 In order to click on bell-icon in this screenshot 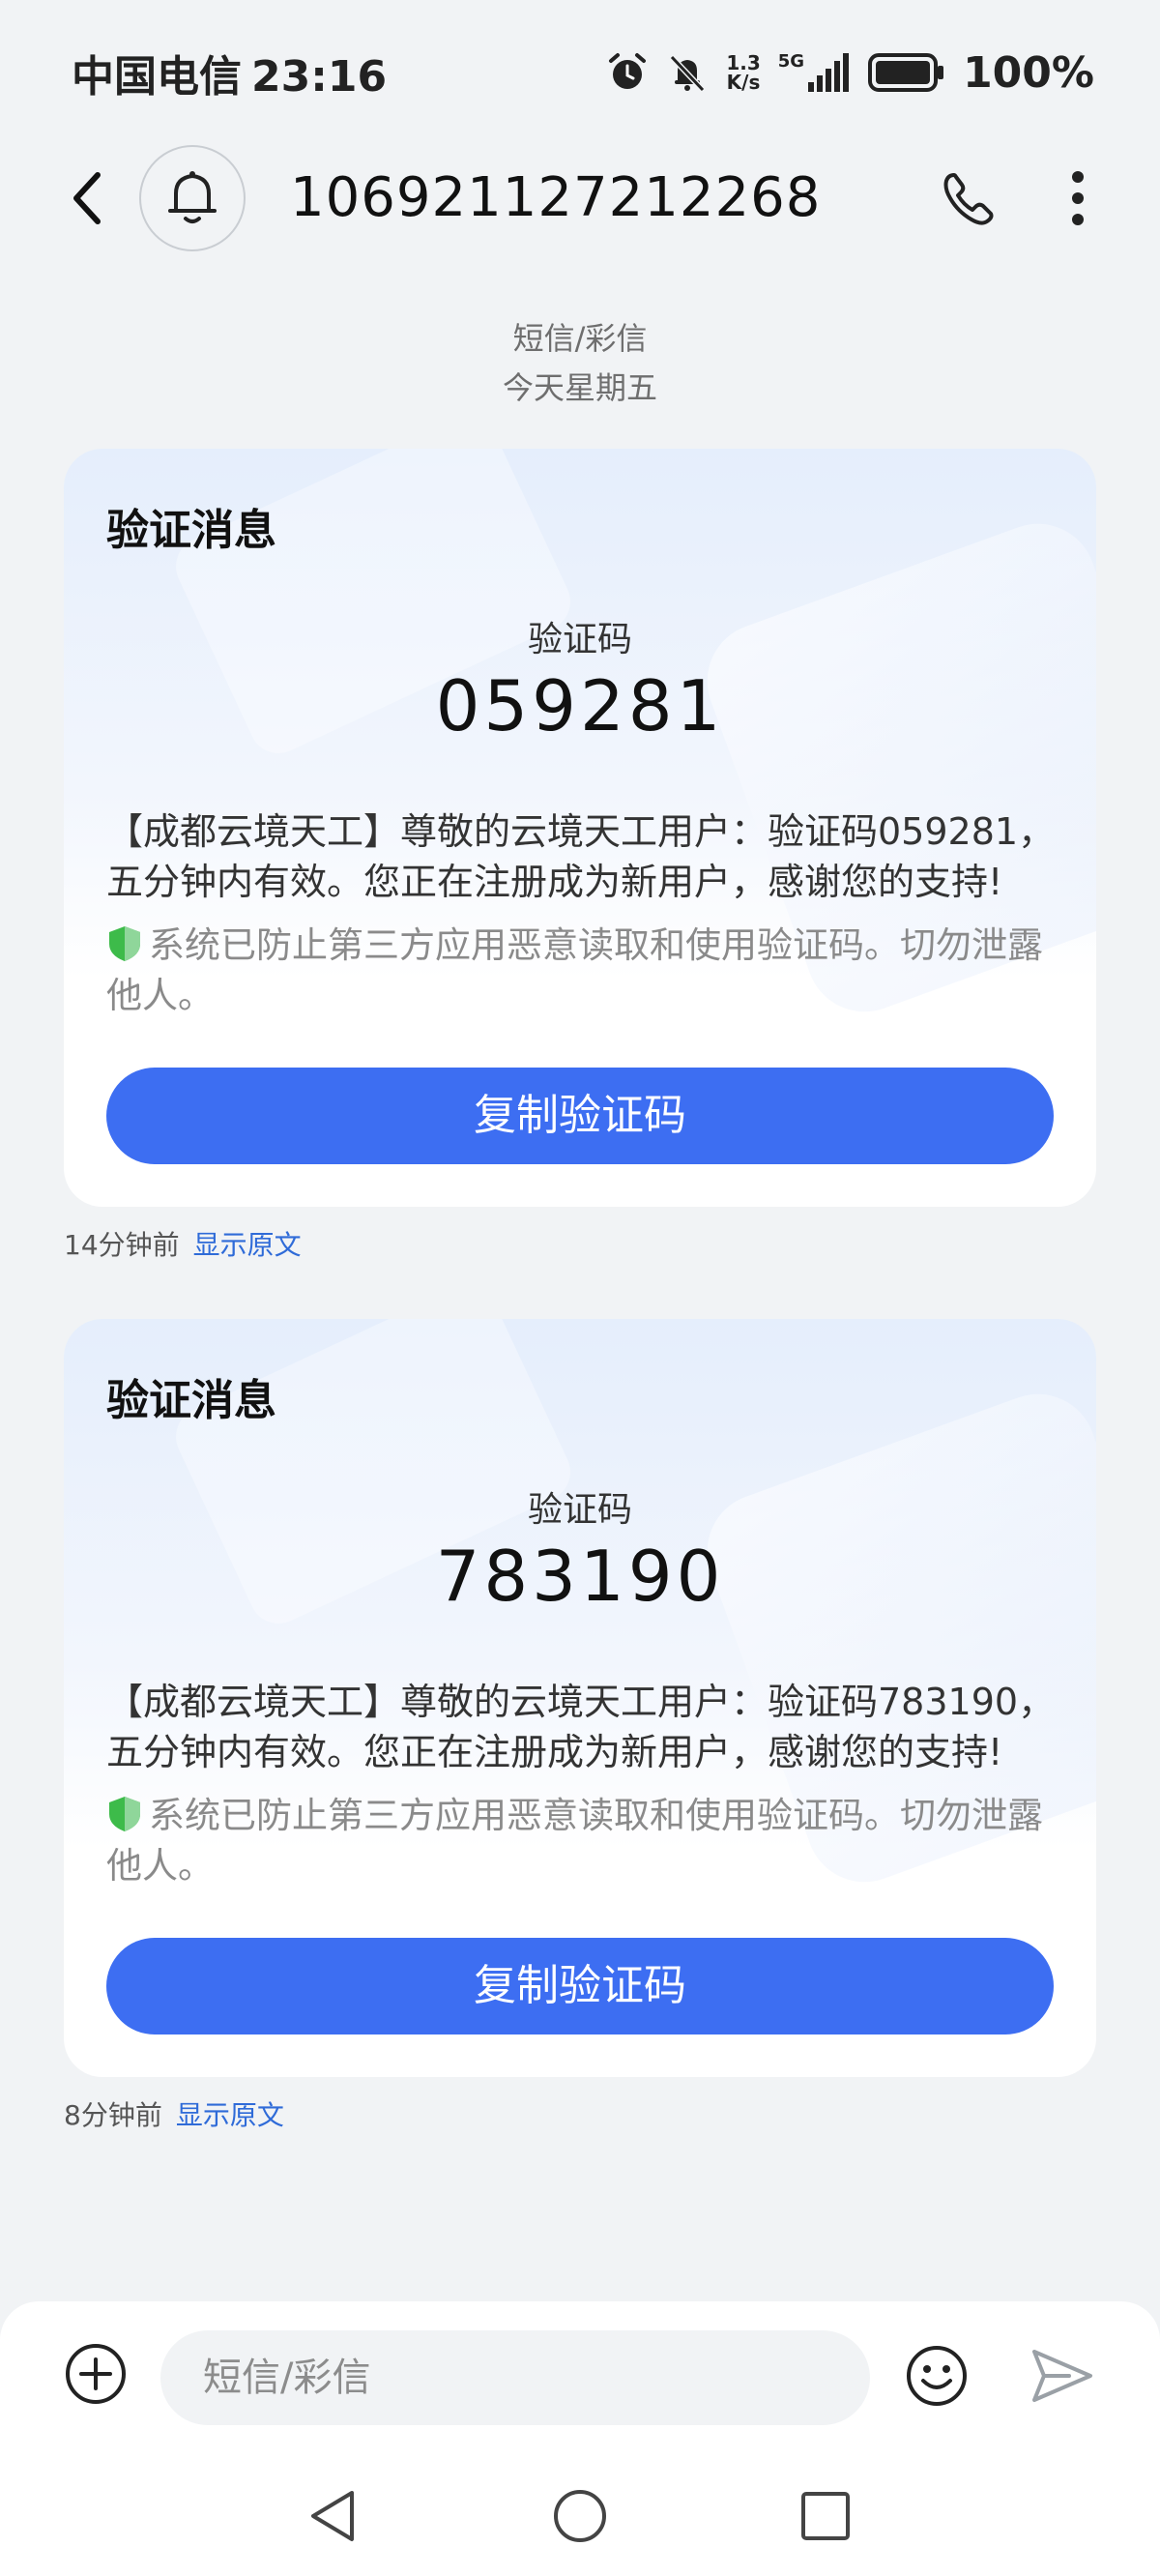, I will do `click(192, 197)`.